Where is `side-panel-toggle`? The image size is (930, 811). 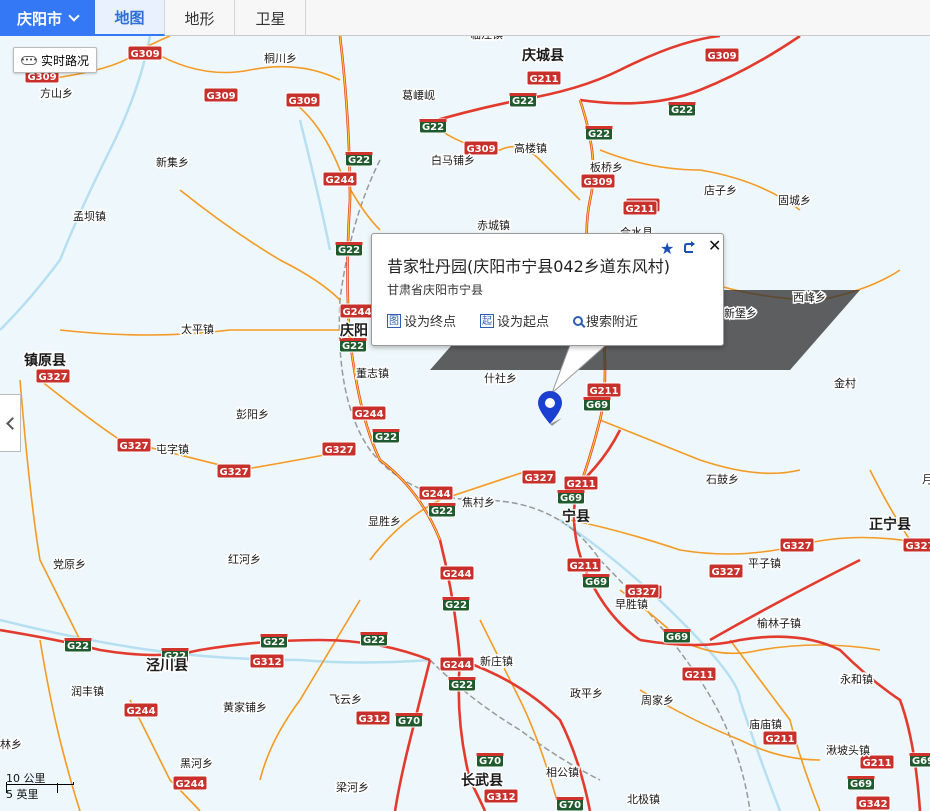 side-panel-toggle is located at coordinates (10, 423).